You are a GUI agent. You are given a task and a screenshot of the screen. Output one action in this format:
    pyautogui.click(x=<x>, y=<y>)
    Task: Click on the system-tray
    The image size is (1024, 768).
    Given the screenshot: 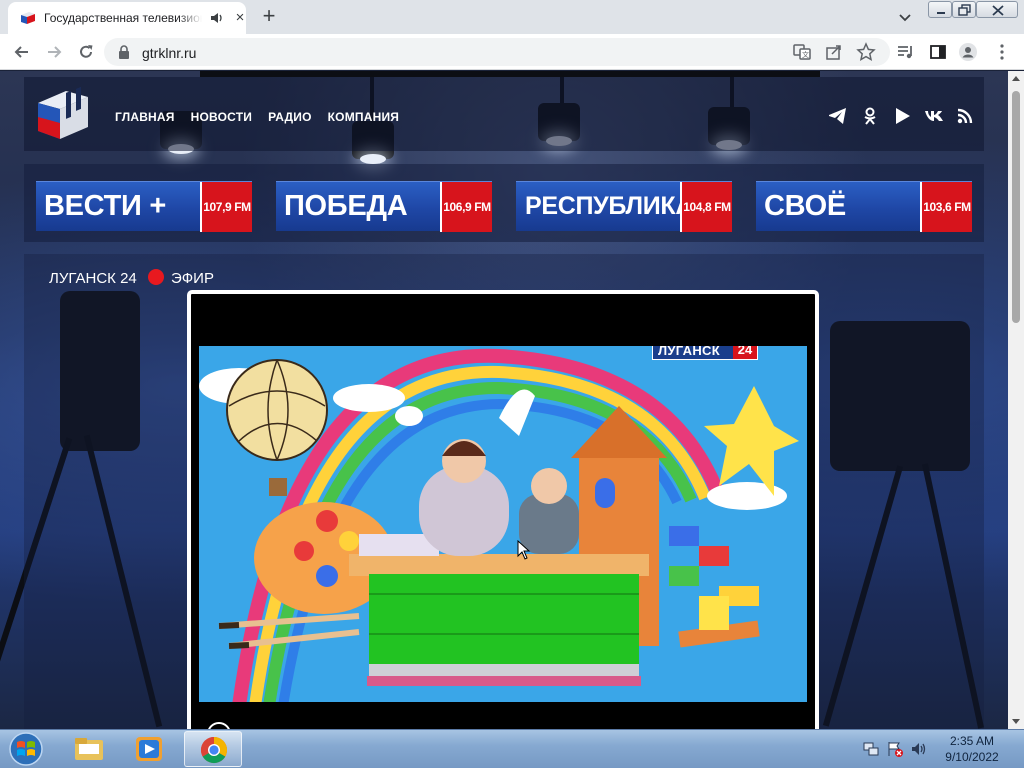 What is the action you would take?
    pyautogui.click(x=895, y=749)
    